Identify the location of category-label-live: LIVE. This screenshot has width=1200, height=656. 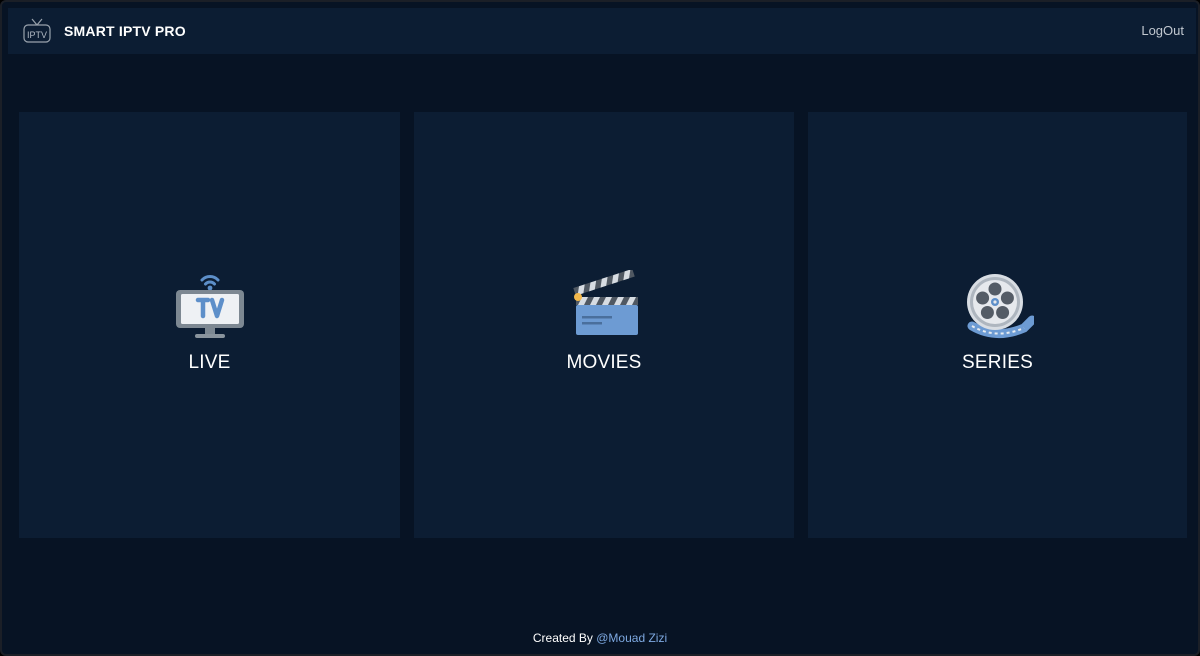
(209, 362).